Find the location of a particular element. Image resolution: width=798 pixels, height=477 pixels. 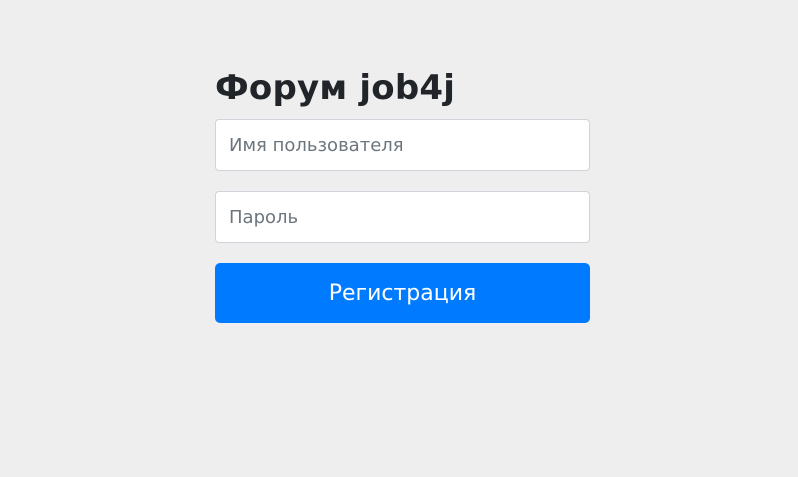

page-title: Форум job4j is located at coordinates (335, 88).